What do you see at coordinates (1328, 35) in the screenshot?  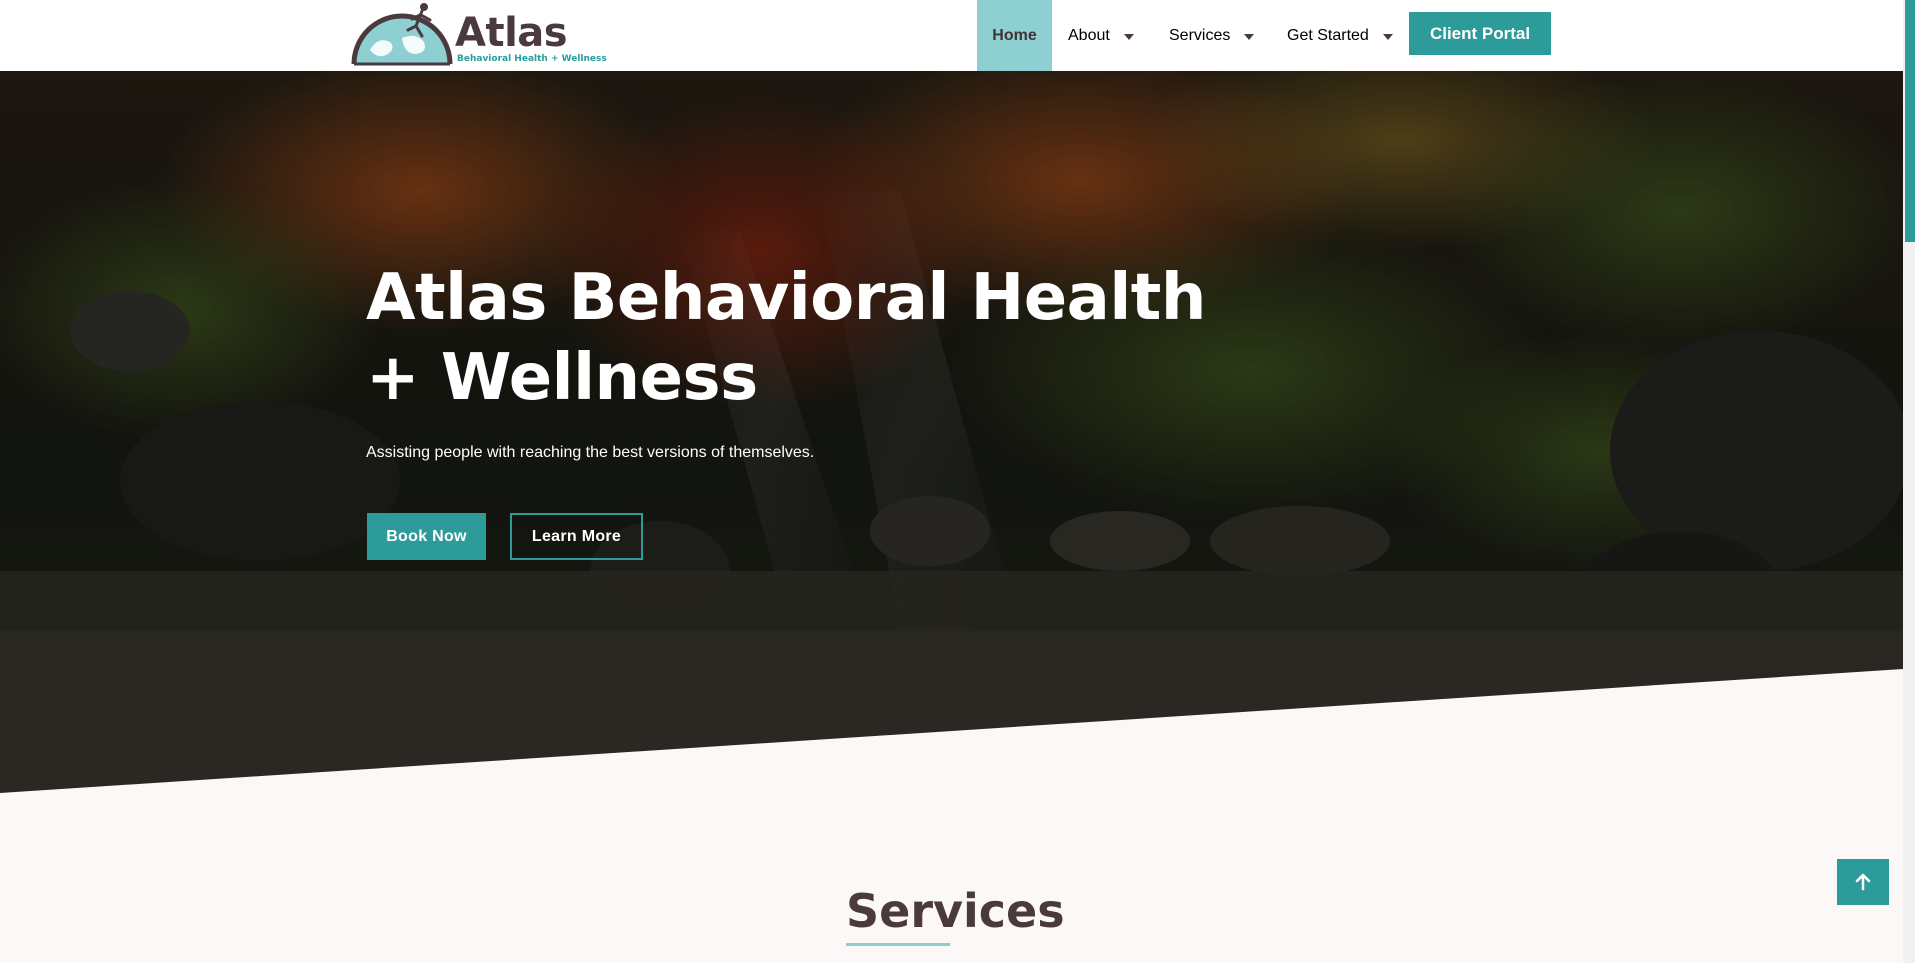 I see `nav-get-started-label: Get Started` at bounding box center [1328, 35].